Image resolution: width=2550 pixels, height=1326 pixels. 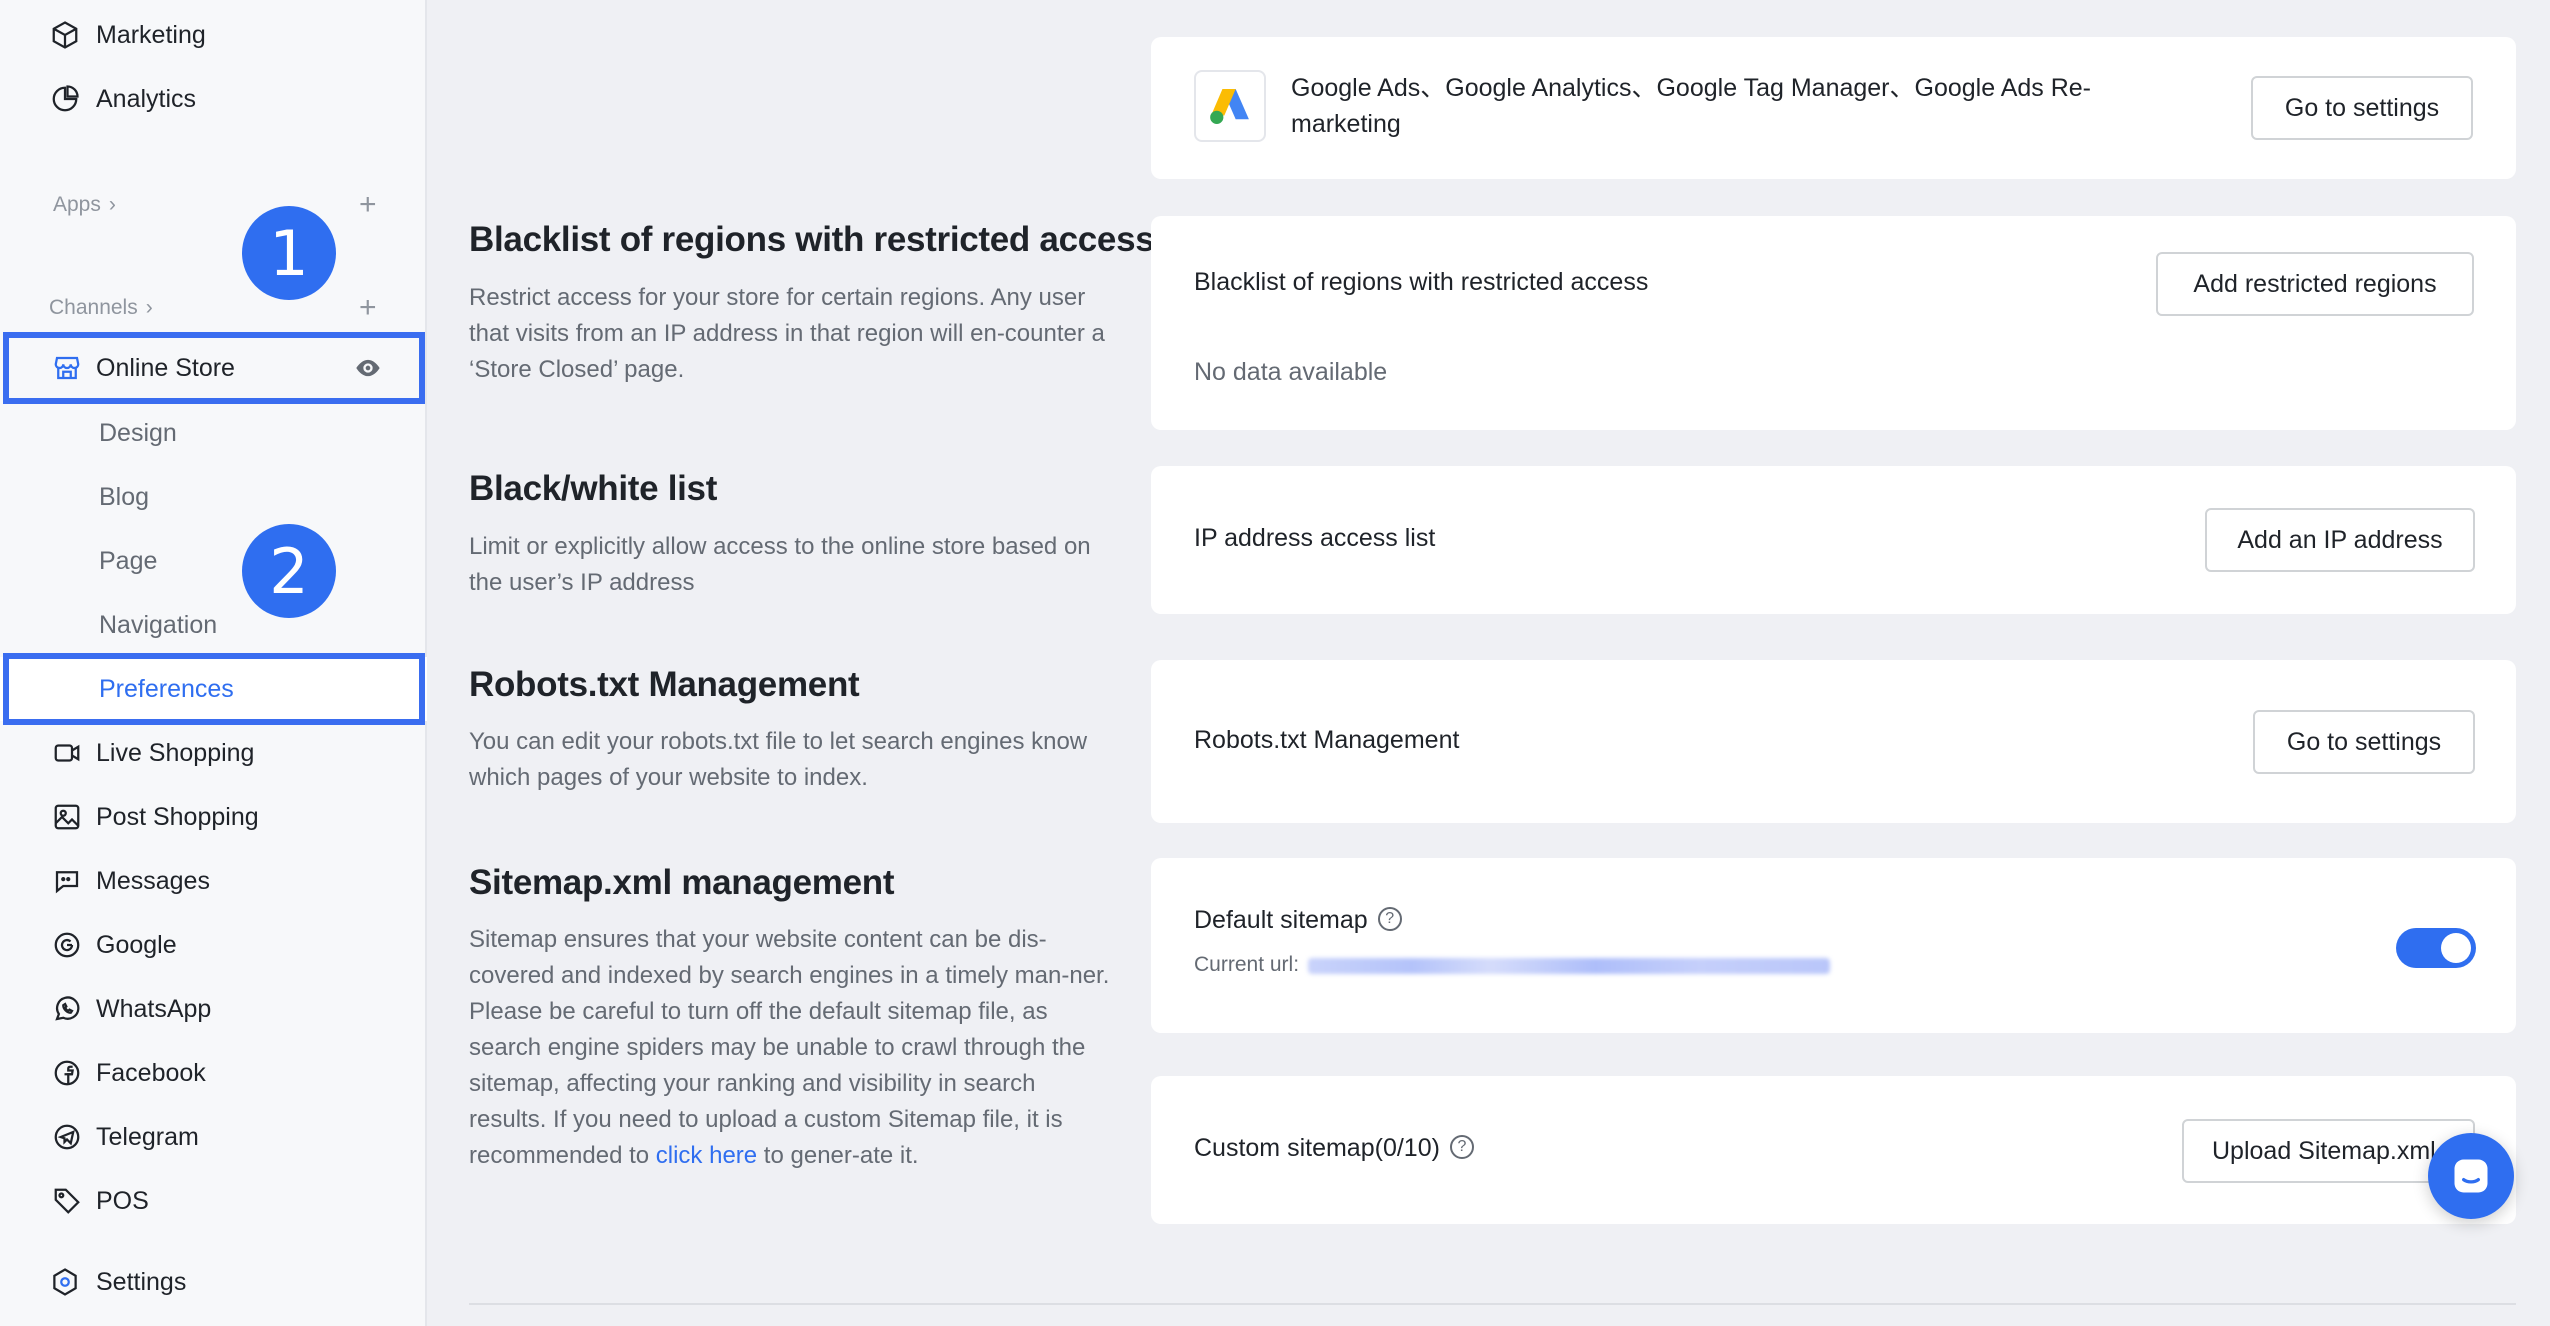 What do you see at coordinates (2364, 742) in the screenshot?
I see `robots-go-to-settings-button: Go to settings` at bounding box center [2364, 742].